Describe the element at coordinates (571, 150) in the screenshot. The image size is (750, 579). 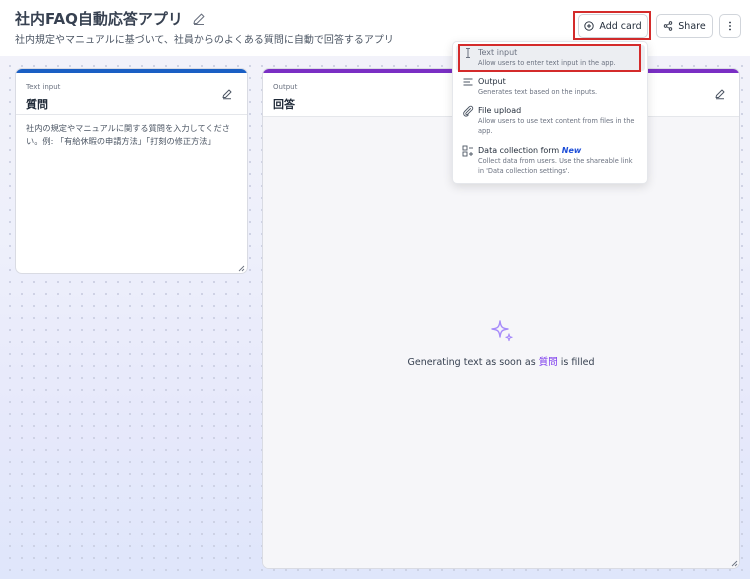
I see `new-badge: New` at that location.